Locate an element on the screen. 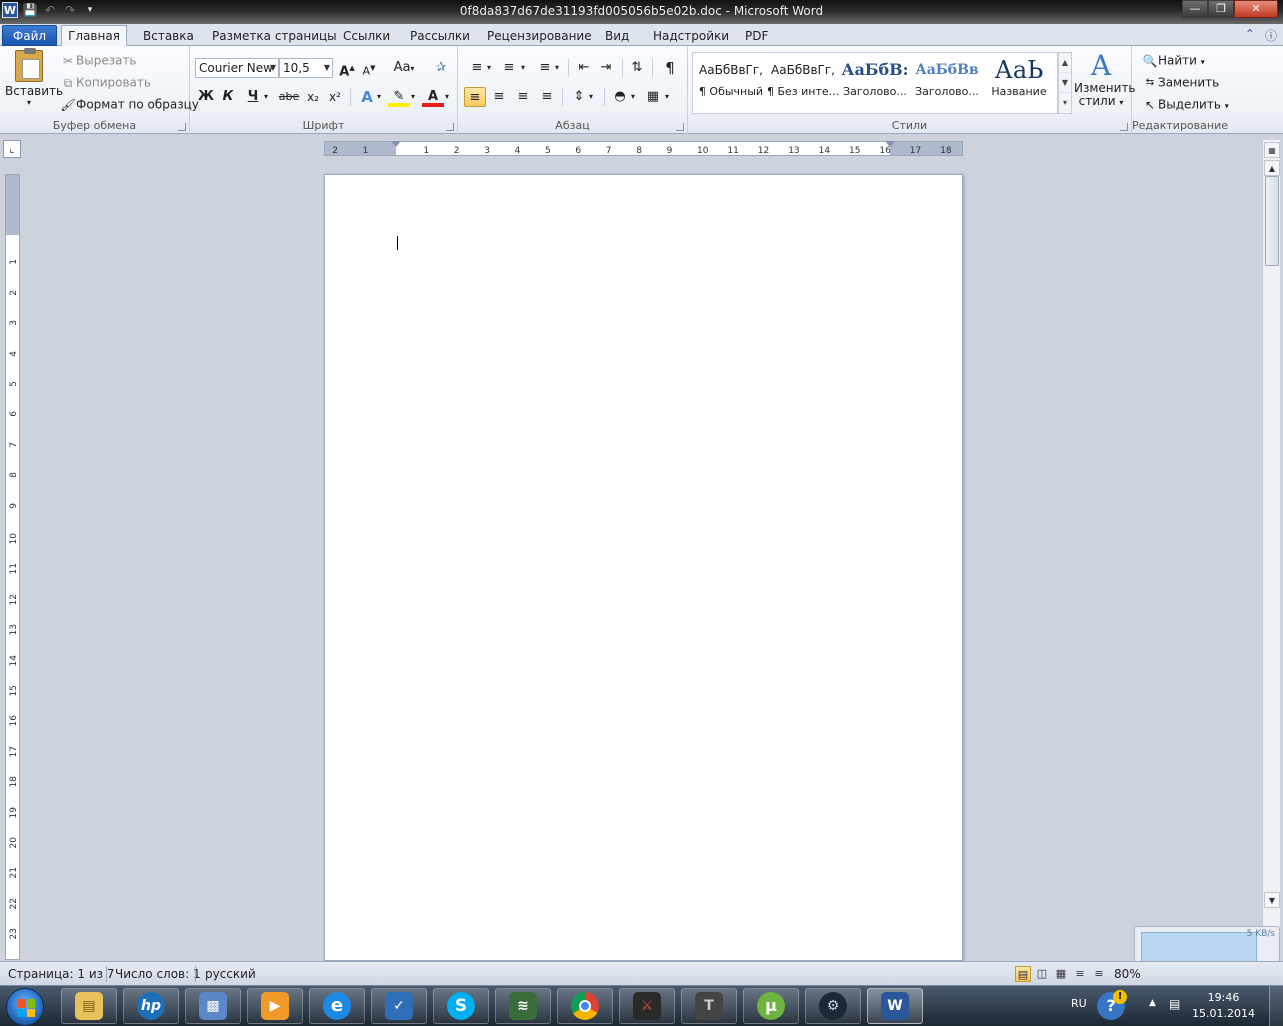  multilevel-dropdown-icon: ▾ is located at coordinates (557, 68).